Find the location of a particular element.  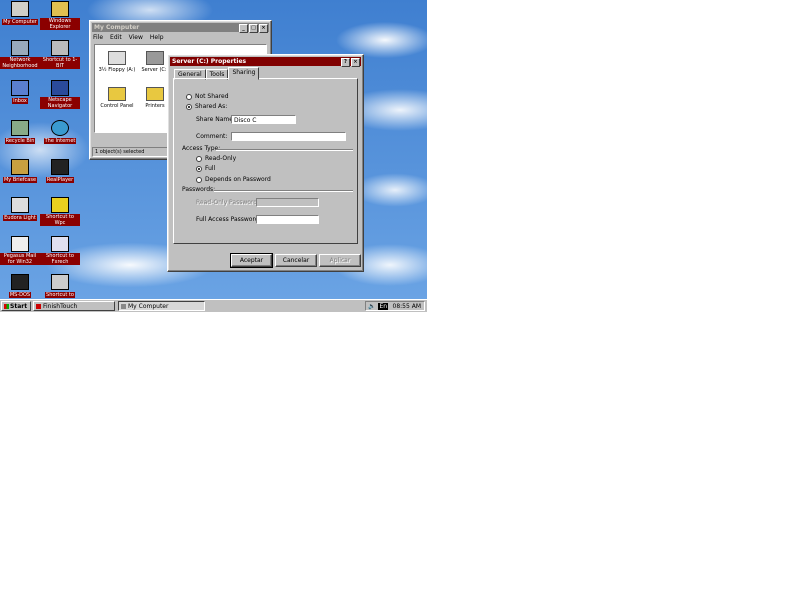

read-only-password-field is located at coordinates (287, 202).